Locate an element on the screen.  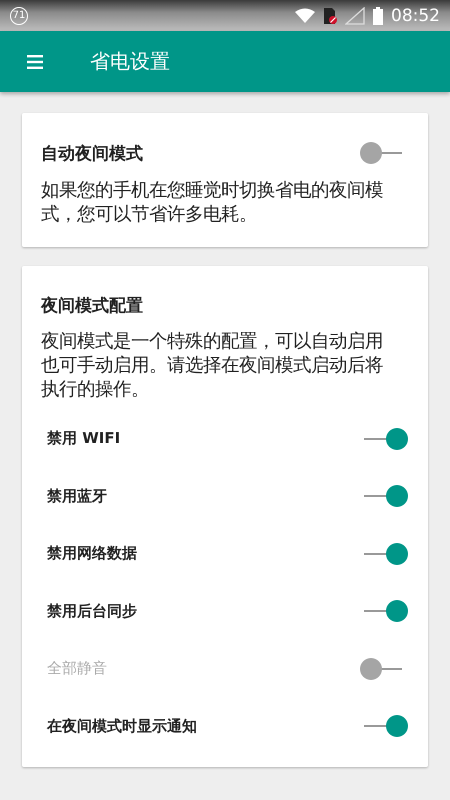
setting-label: 禁用网络数据 is located at coordinates (92, 554).